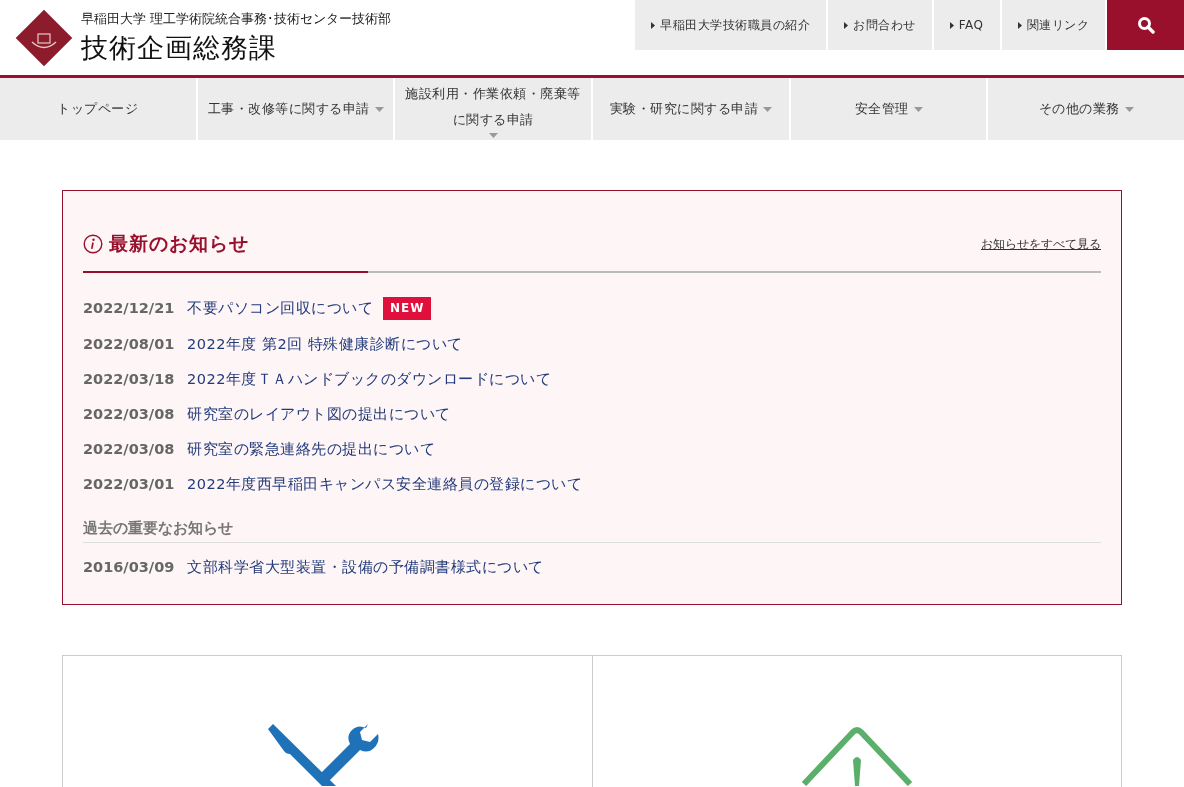 The width and height of the screenshot is (1184, 787). Describe the element at coordinates (179, 243) in the screenshot. I see `news-heading: 最新のお知らせ` at that location.